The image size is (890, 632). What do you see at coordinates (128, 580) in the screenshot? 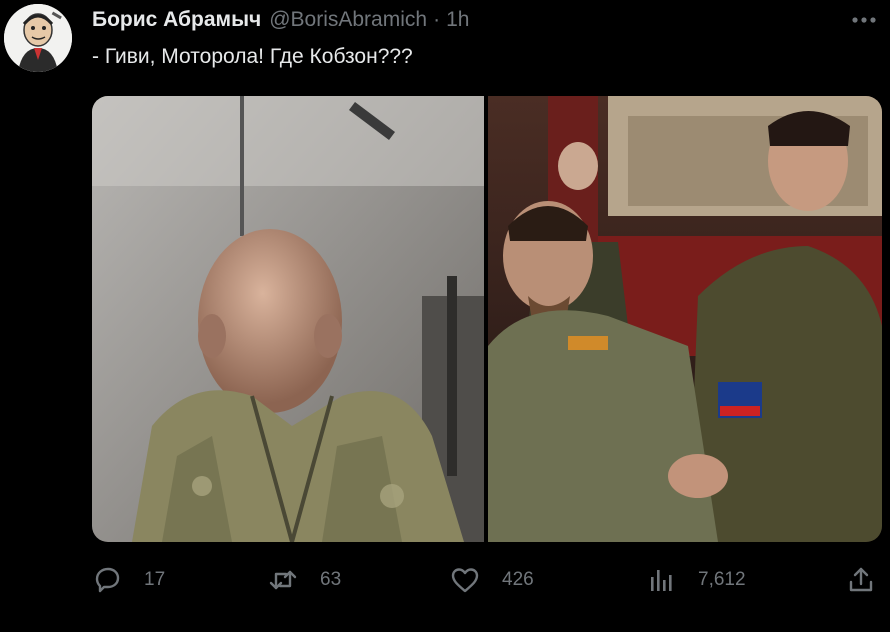
I see `reply-button: 17` at bounding box center [128, 580].